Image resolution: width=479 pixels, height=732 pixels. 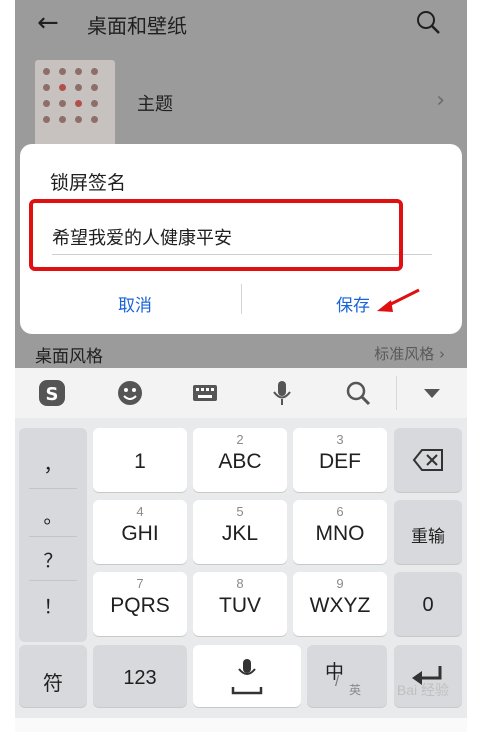 What do you see at coordinates (135, 303) in the screenshot?
I see `cancel-button: 取消` at bounding box center [135, 303].